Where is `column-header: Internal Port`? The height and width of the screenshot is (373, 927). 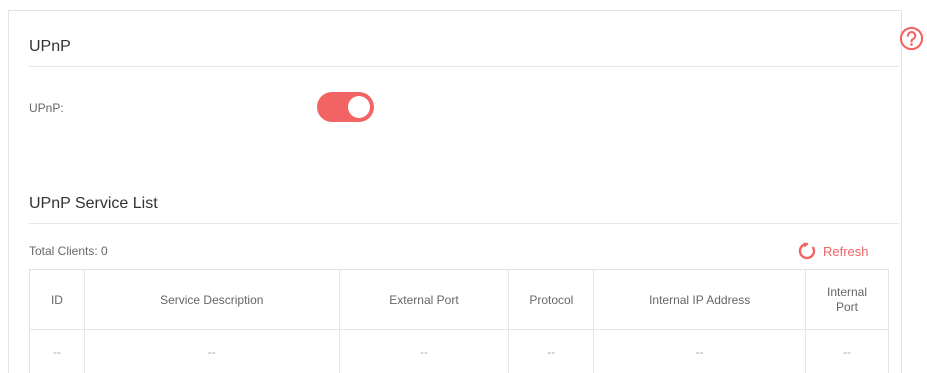 column-header: Internal Port is located at coordinates (847, 299).